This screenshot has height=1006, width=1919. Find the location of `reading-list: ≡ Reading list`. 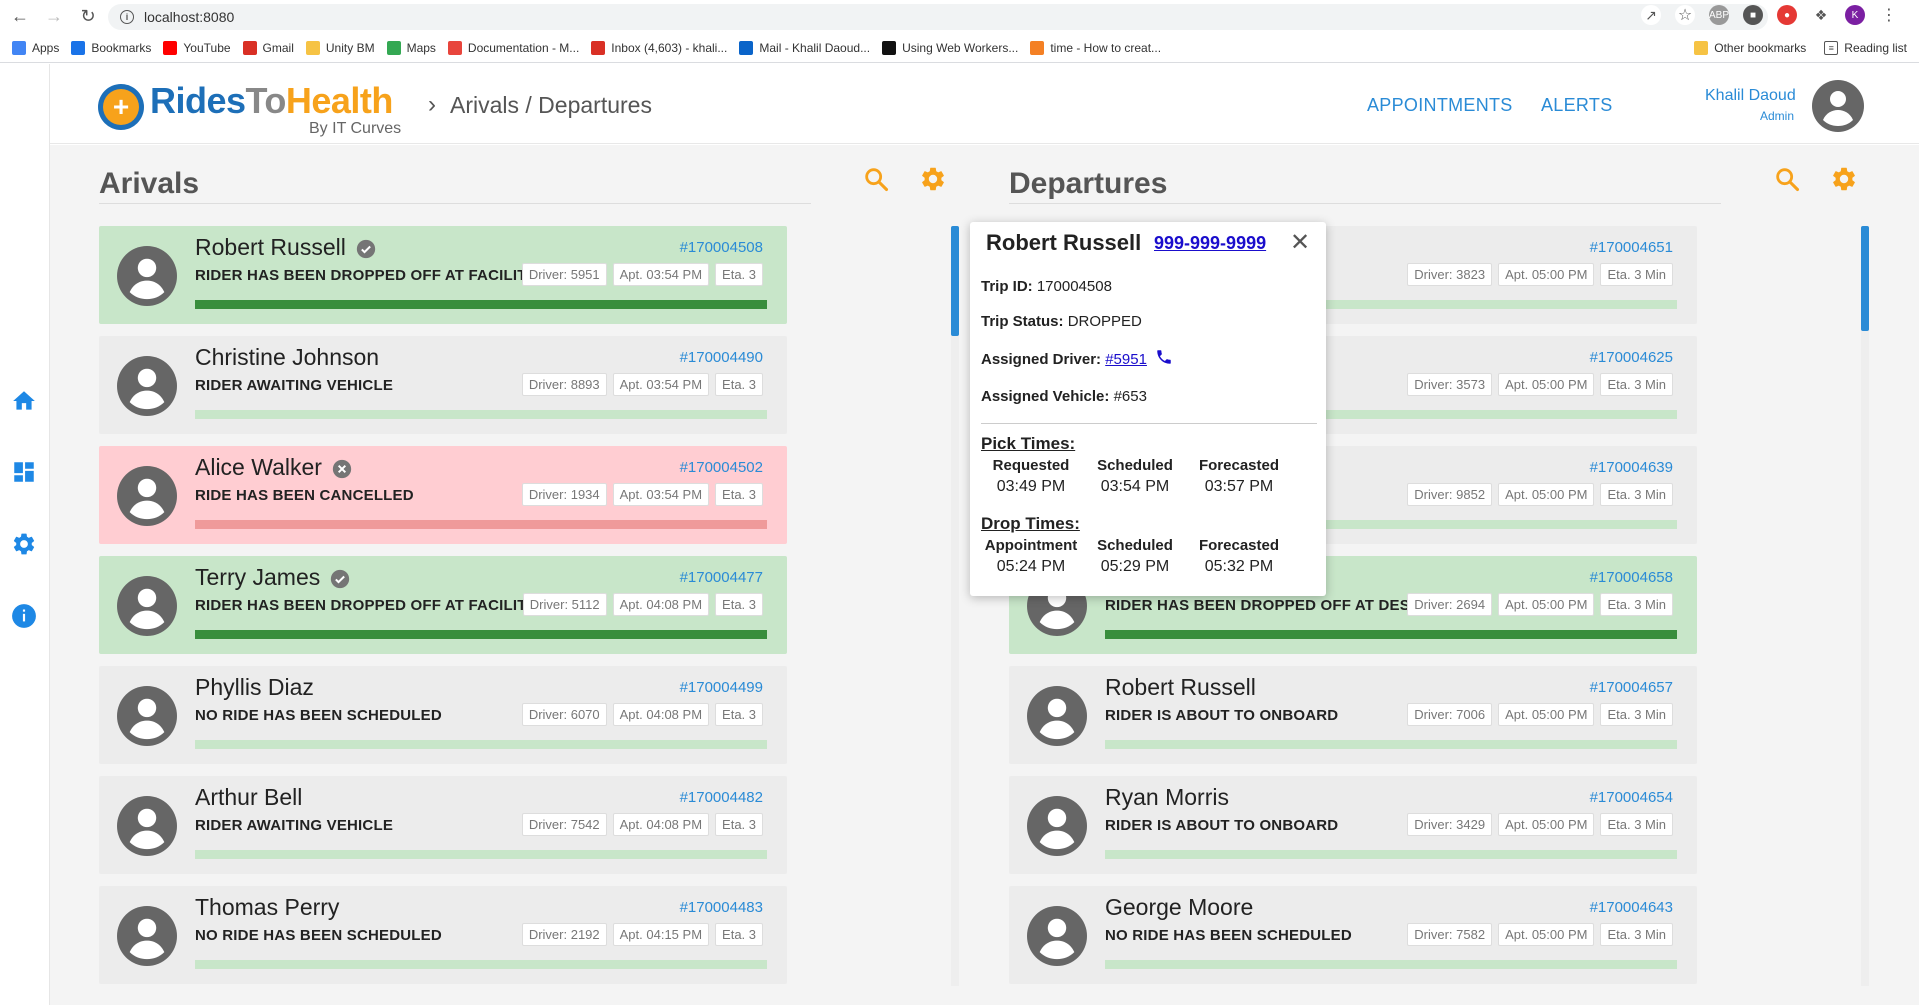

reading-list: ≡ Reading list is located at coordinates (1865, 48).